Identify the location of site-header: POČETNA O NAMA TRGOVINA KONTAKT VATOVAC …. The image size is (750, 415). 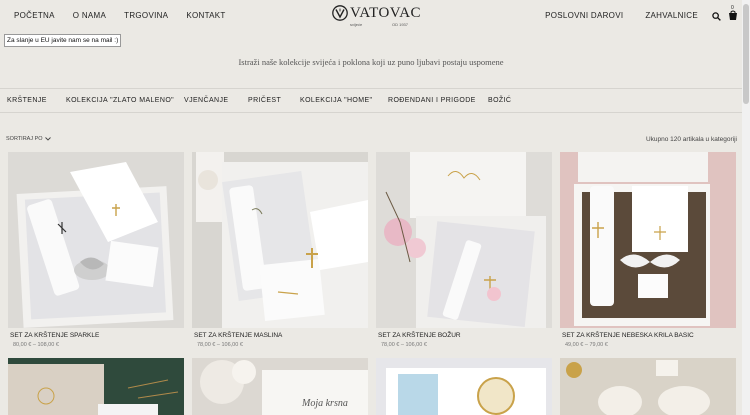
(371, 16).